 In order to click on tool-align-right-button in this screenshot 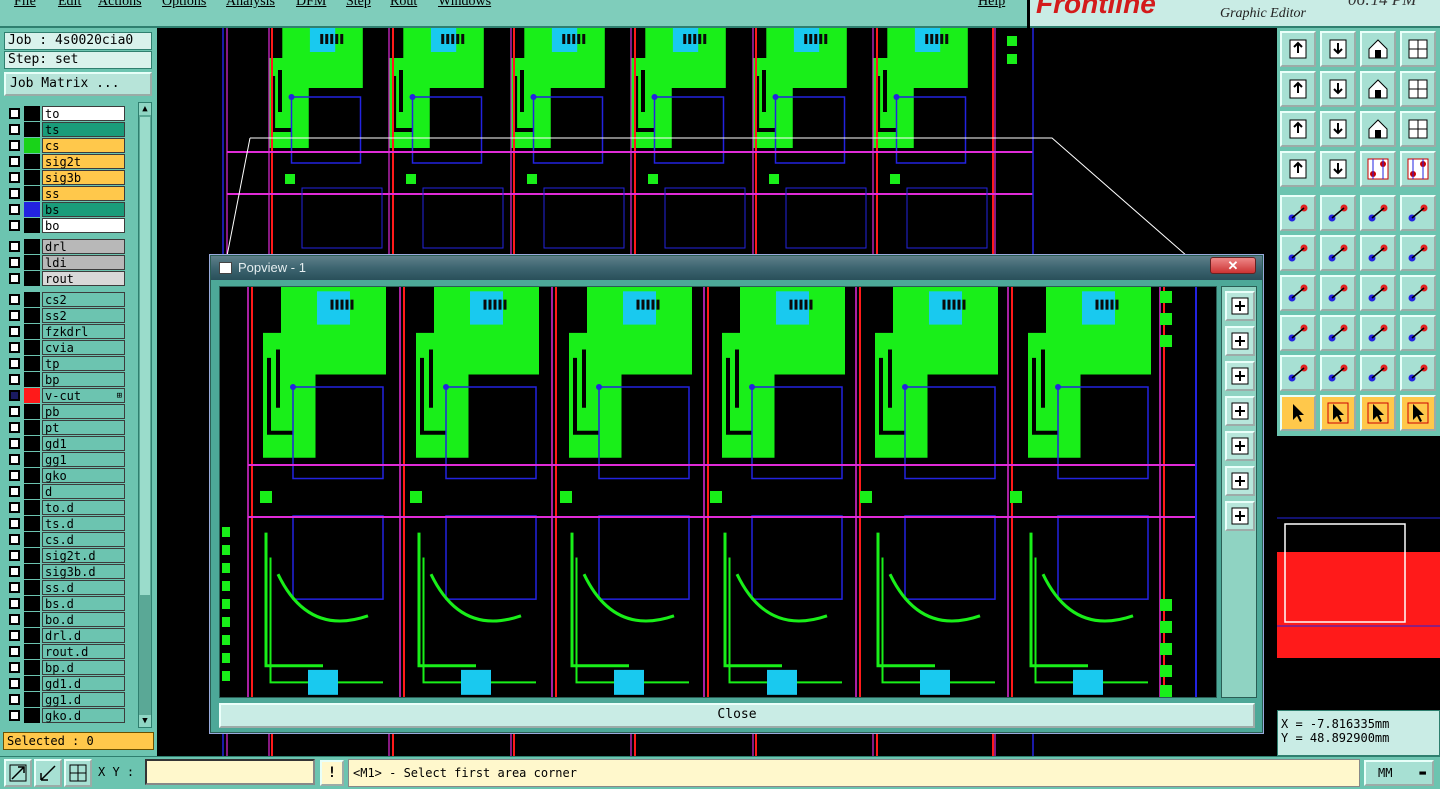, I will do `click(1338, 89)`.